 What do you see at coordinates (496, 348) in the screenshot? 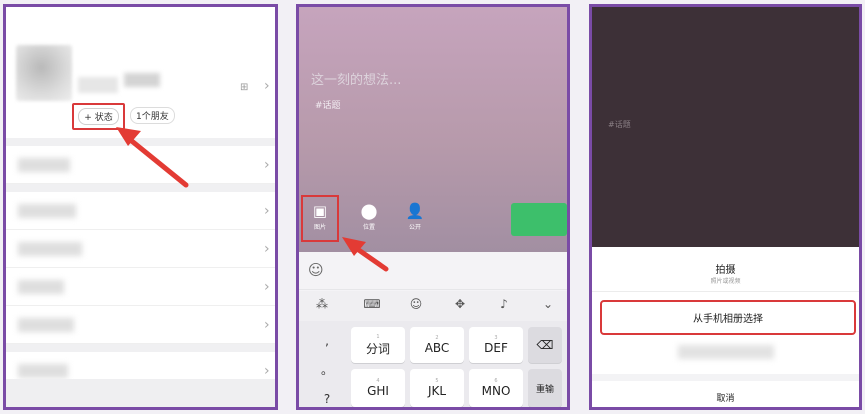
I see `key-label: DEF` at bounding box center [496, 348].